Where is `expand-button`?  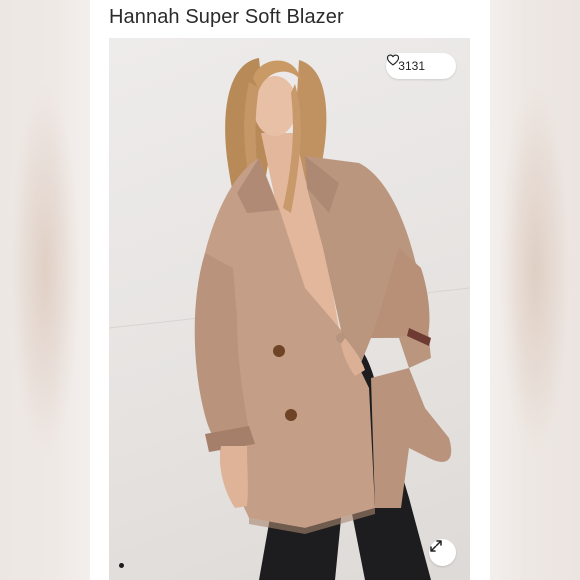
expand-button is located at coordinates (442, 552).